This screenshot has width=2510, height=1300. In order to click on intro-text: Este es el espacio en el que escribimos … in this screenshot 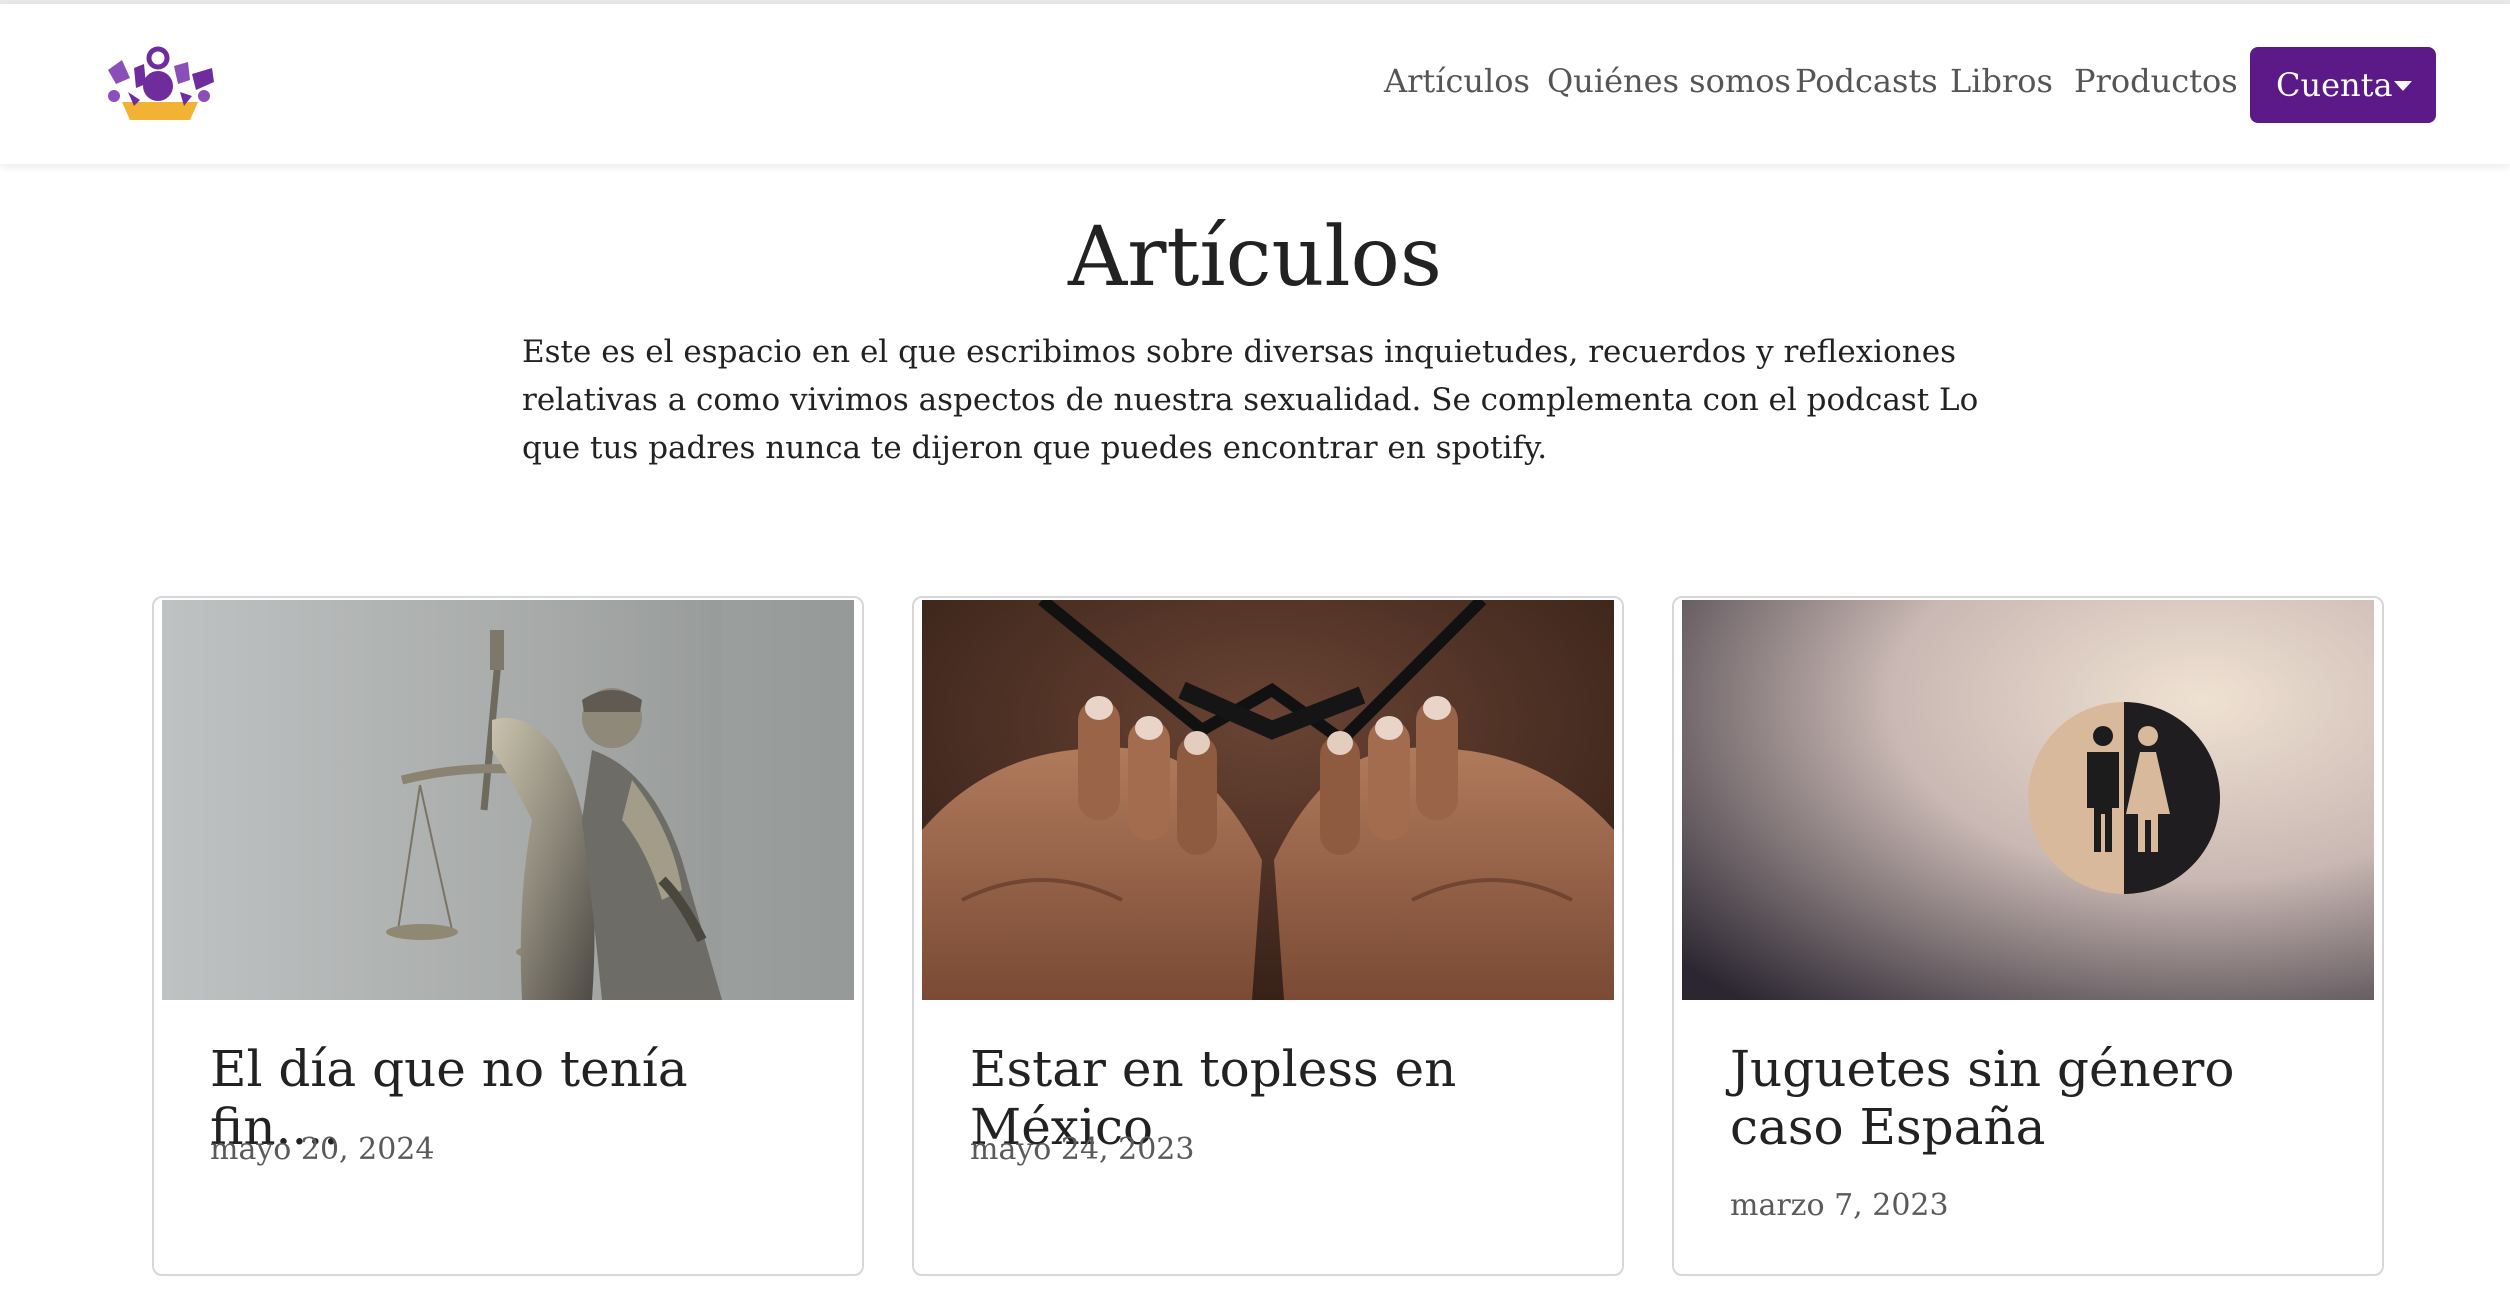, I will do `click(1250, 400)`.